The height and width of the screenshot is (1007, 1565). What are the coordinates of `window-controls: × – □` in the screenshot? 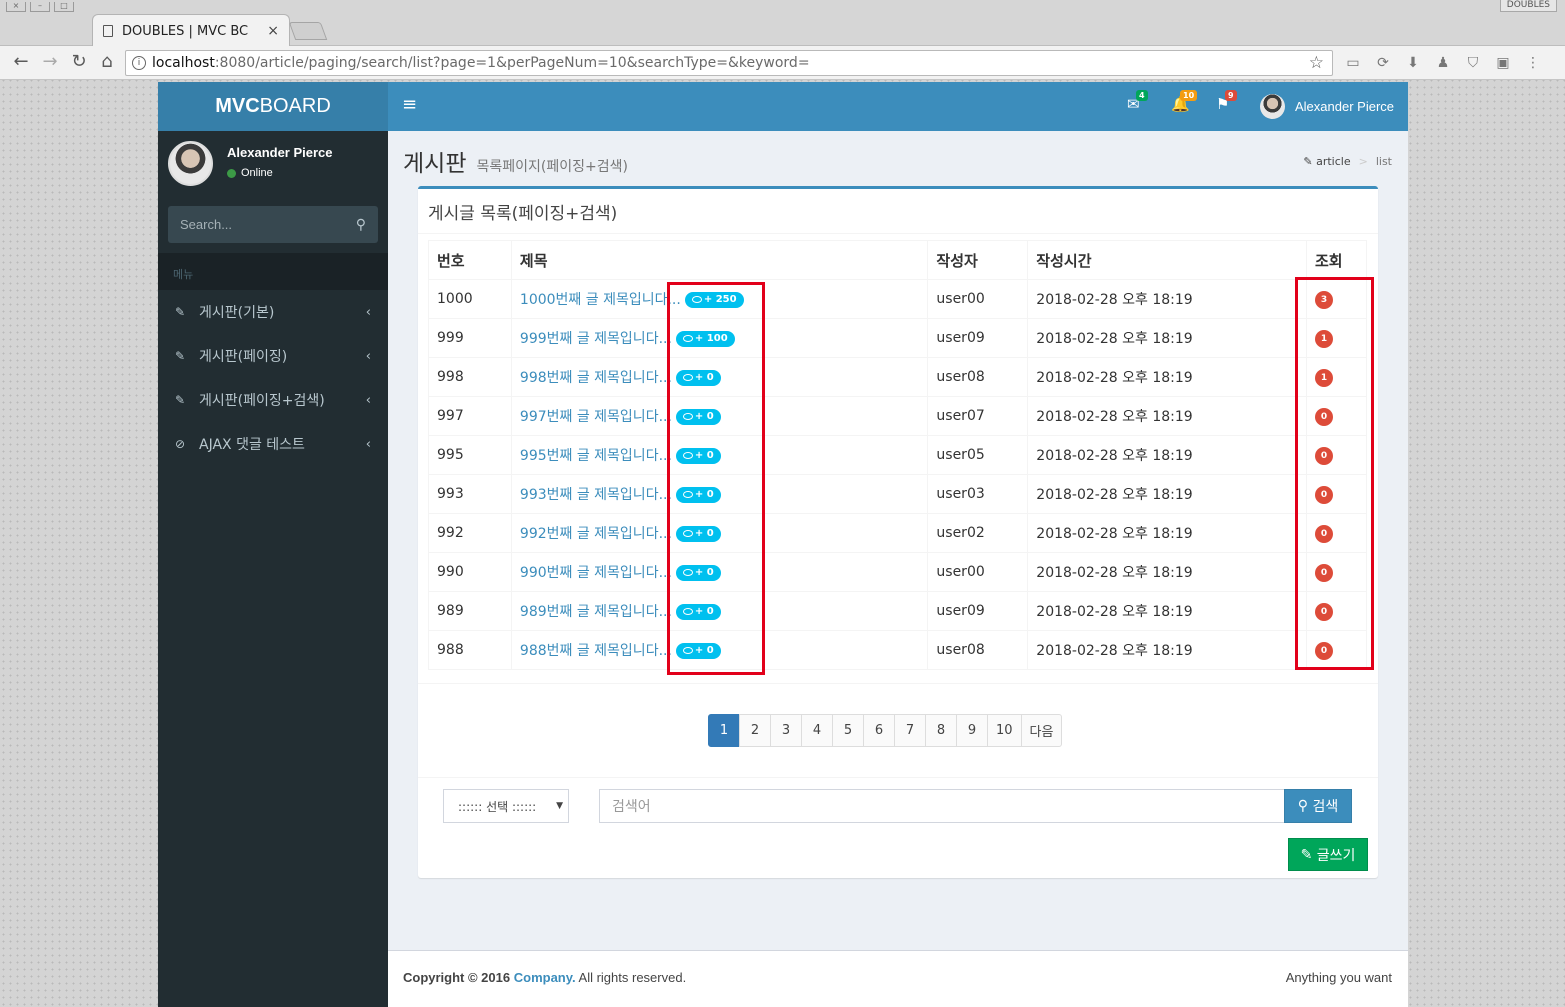 It's located at (40, 7).